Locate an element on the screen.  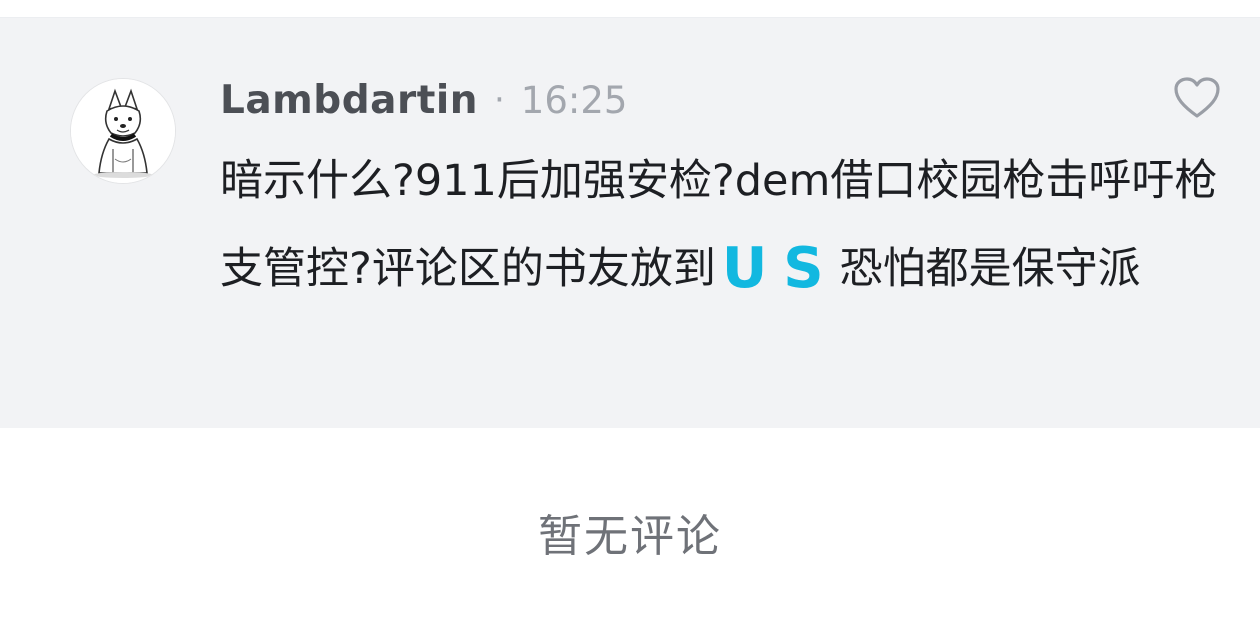
us-emoji-icon: US is located at coordinates (780, 268).